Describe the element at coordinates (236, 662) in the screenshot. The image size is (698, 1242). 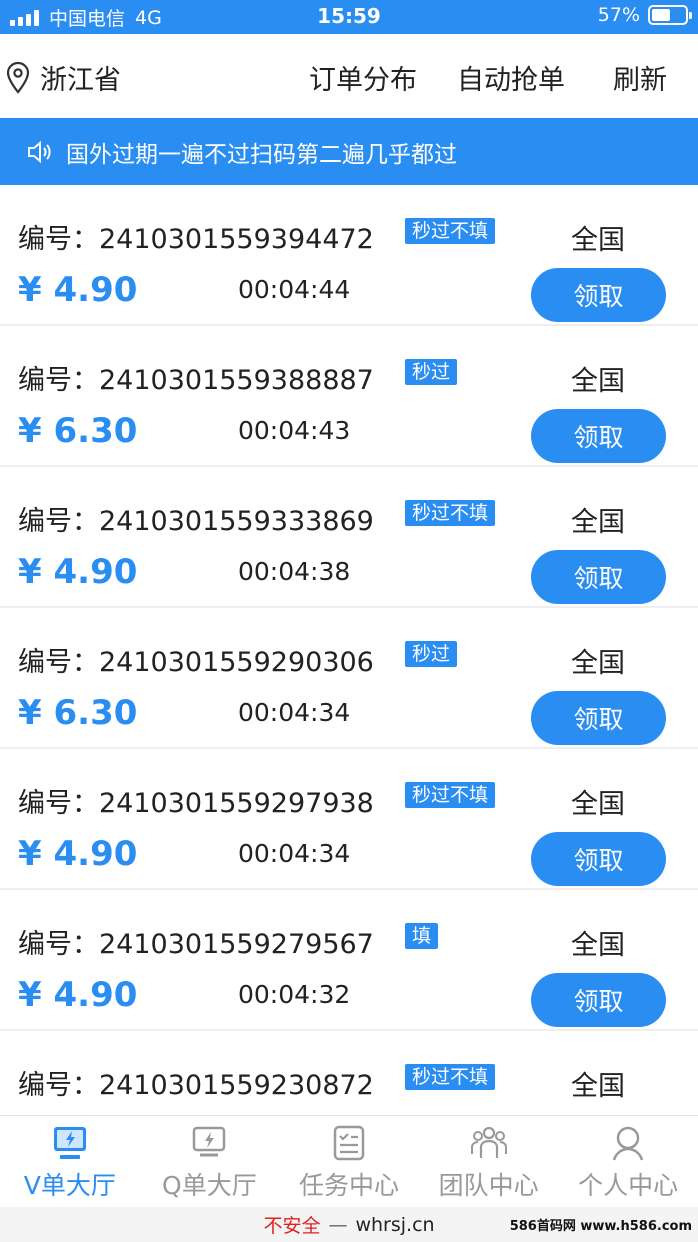
I see `order-number: 2410301559290306` at that location.